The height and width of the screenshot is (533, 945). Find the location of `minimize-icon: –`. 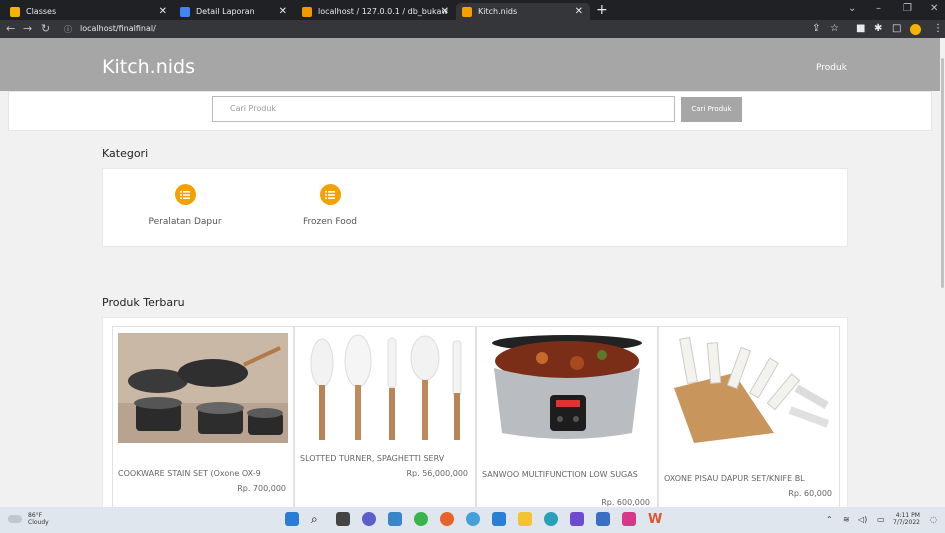

minimize-icon: – is located at coordinates (878, 8).